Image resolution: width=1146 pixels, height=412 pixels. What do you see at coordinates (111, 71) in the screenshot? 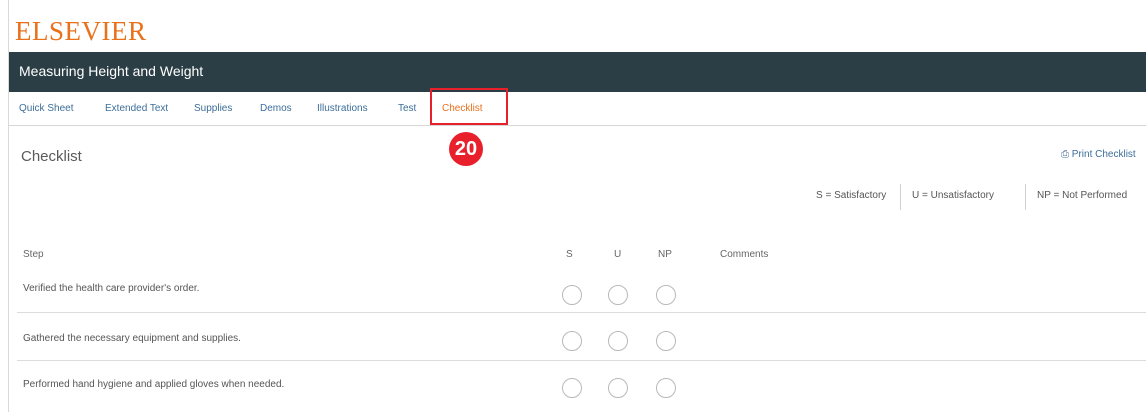
I see `page-title: Measuring Height and Weight` at bounding box center [111, 71].